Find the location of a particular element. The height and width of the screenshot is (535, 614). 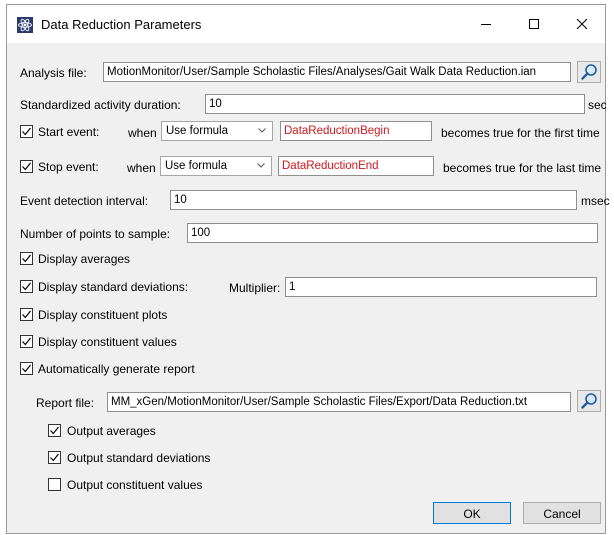

output-std-checkbox is located at coordinates (54, 457).